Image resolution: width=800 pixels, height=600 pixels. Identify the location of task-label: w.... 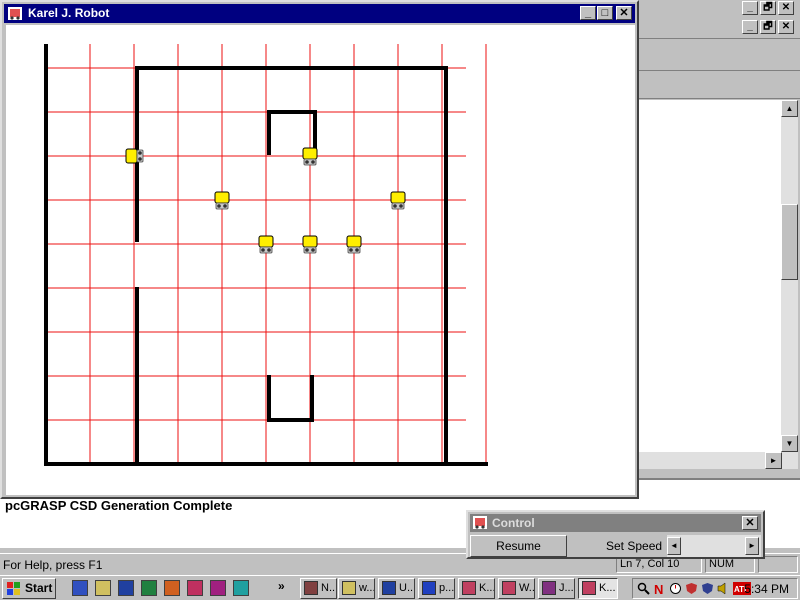
(367, 588).